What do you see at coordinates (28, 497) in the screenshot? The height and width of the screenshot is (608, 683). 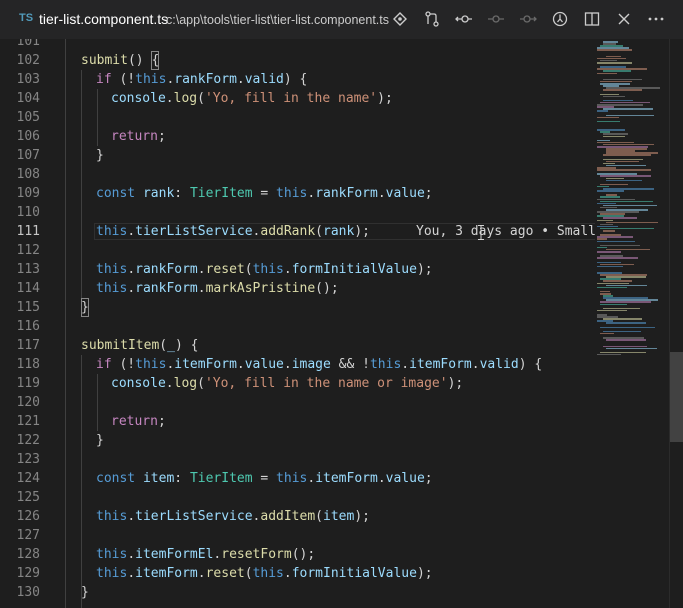 I see `line-number: 125` at bounding box center [28, 497].